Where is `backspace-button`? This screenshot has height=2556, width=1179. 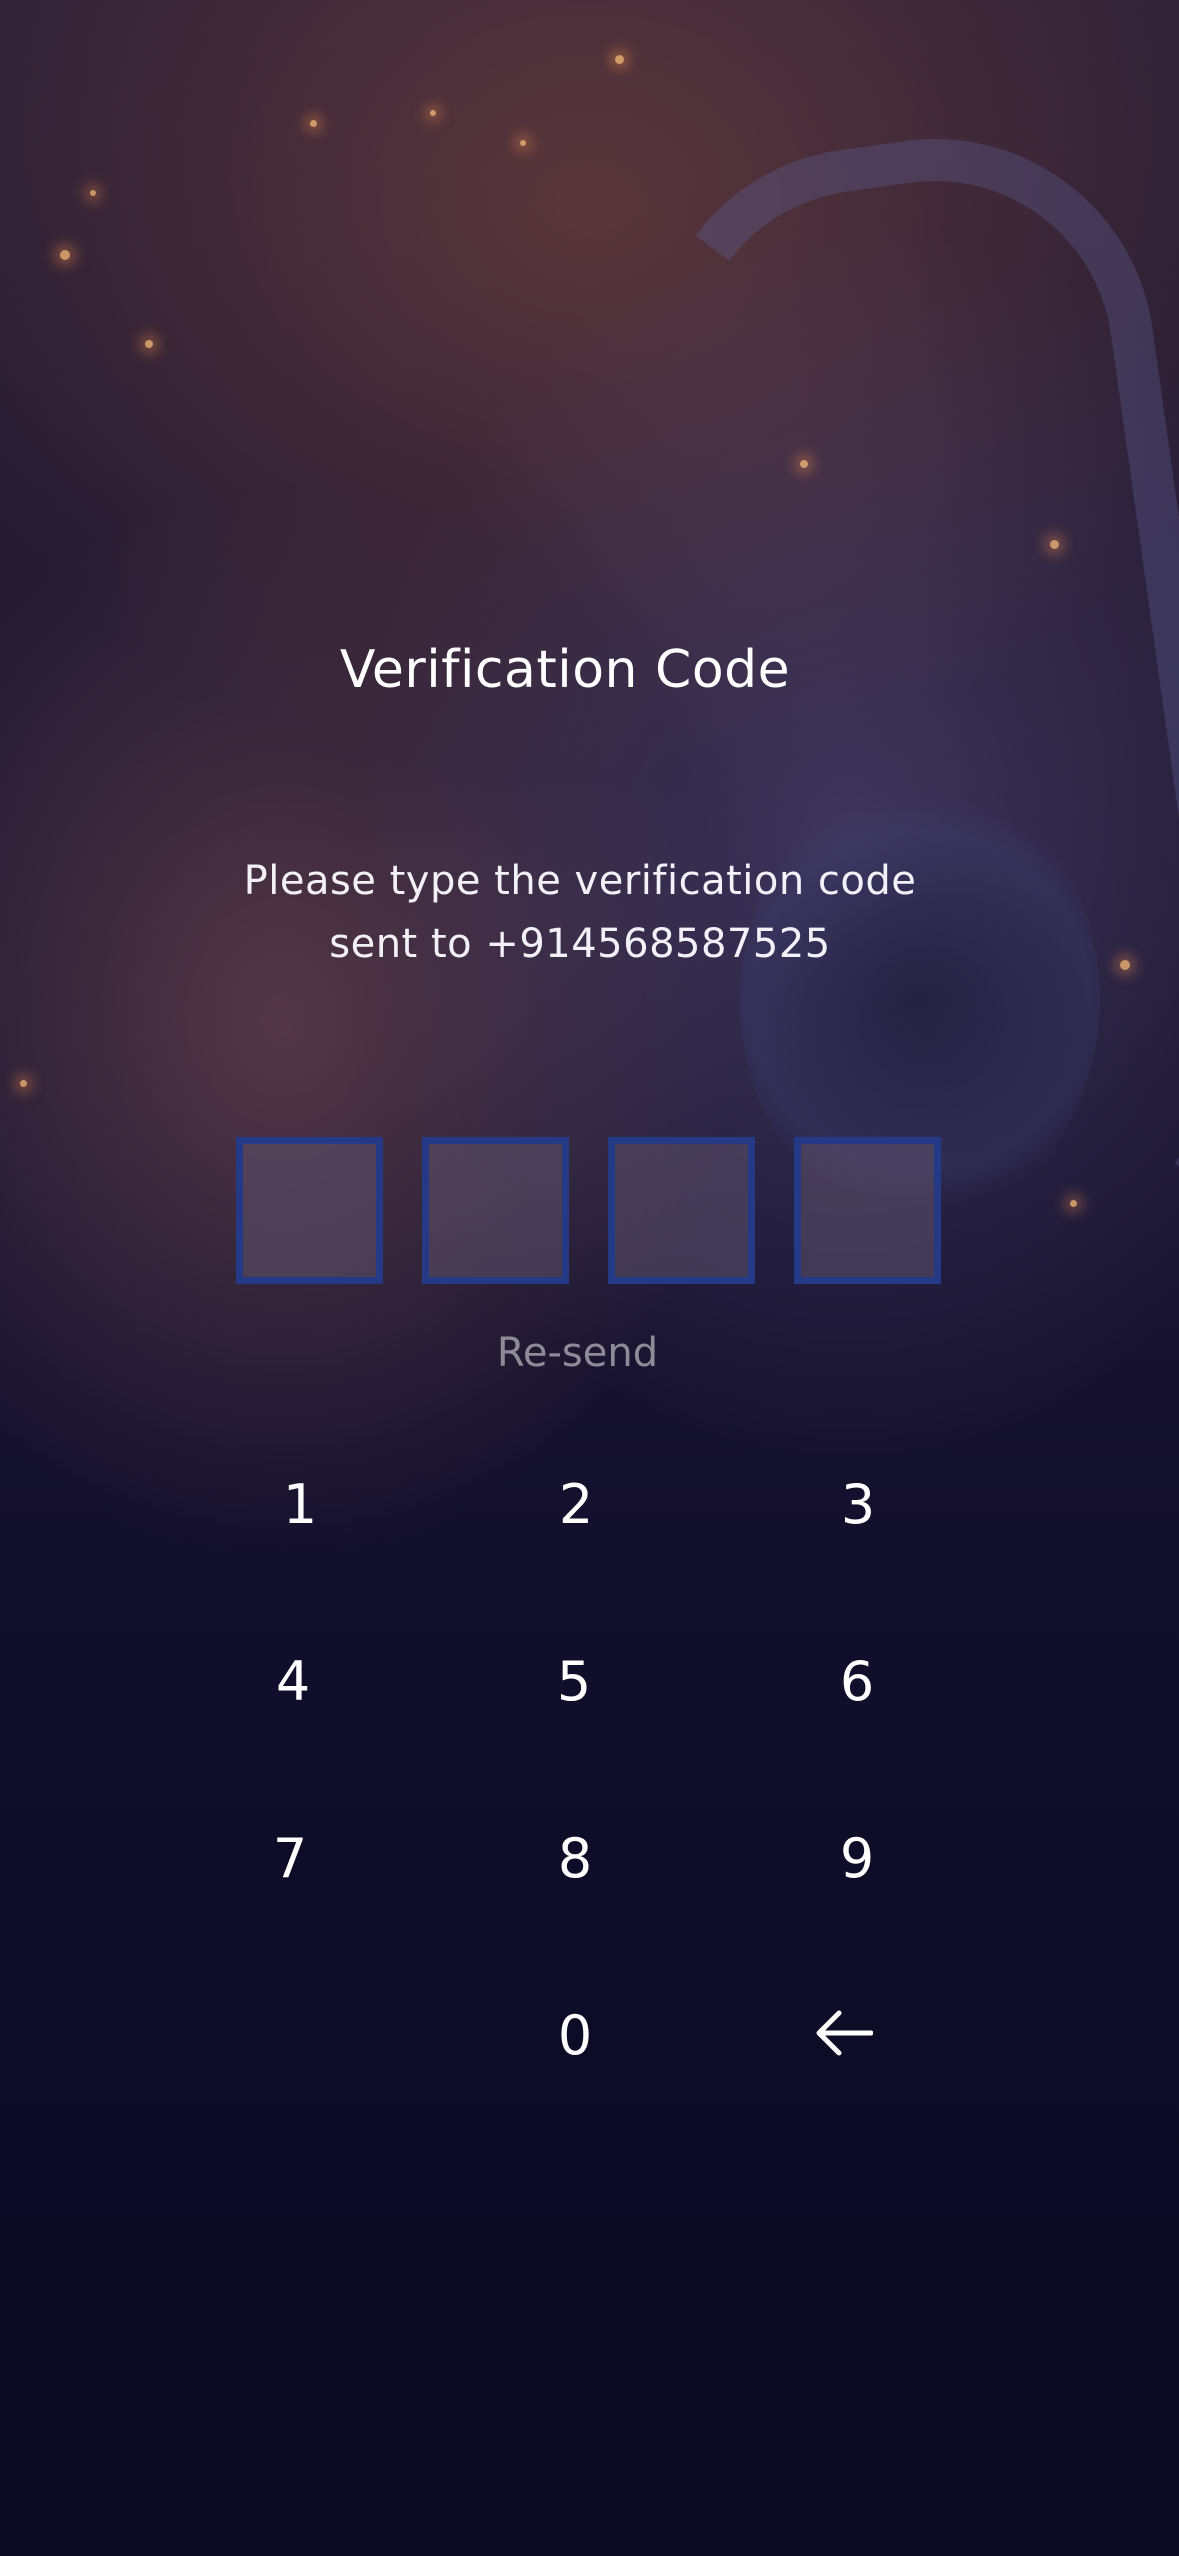 backspace-button is located at coordinates (844, 2030).